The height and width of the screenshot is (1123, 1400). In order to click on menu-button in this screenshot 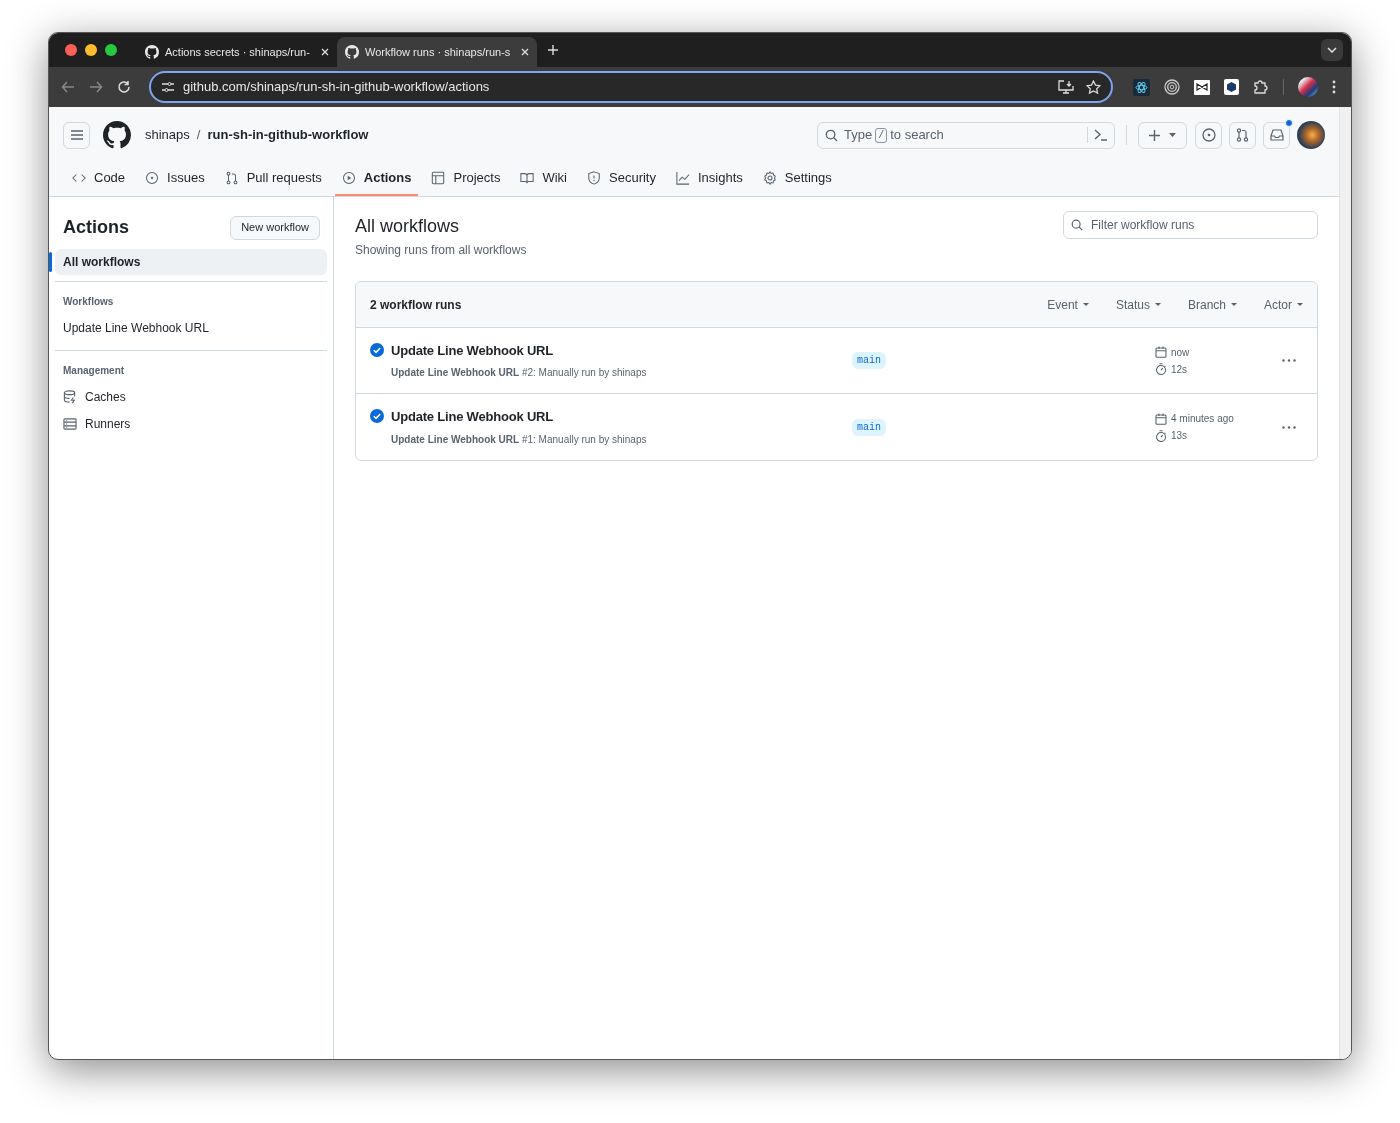, I will do `click(76, 135)`.